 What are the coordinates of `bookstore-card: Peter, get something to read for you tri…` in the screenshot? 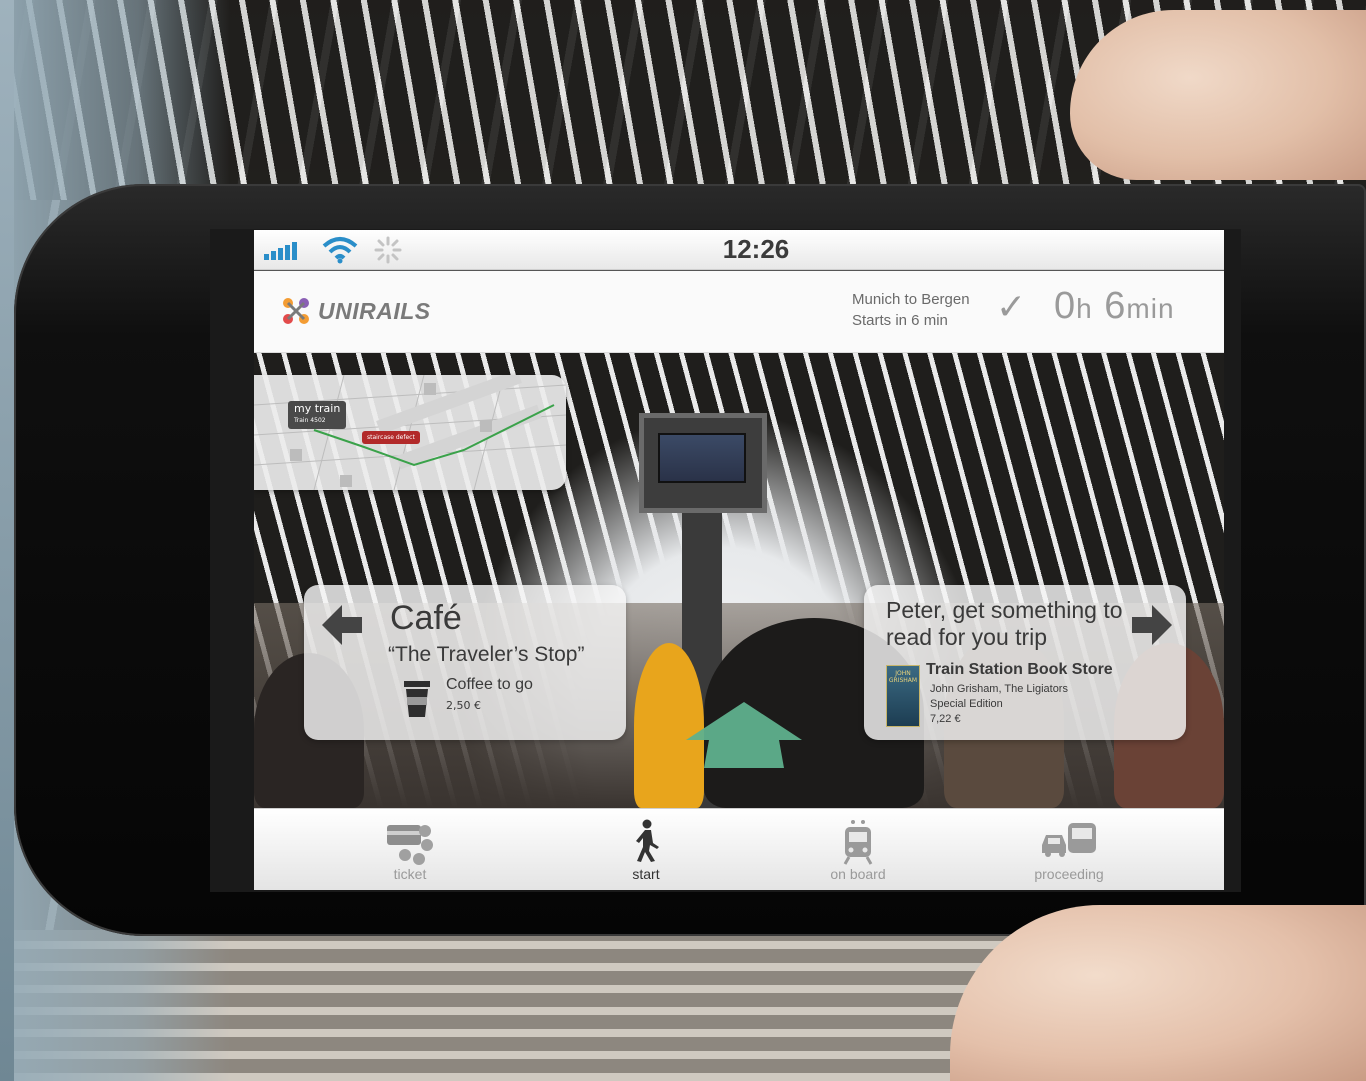 It's located at (1025, 662).